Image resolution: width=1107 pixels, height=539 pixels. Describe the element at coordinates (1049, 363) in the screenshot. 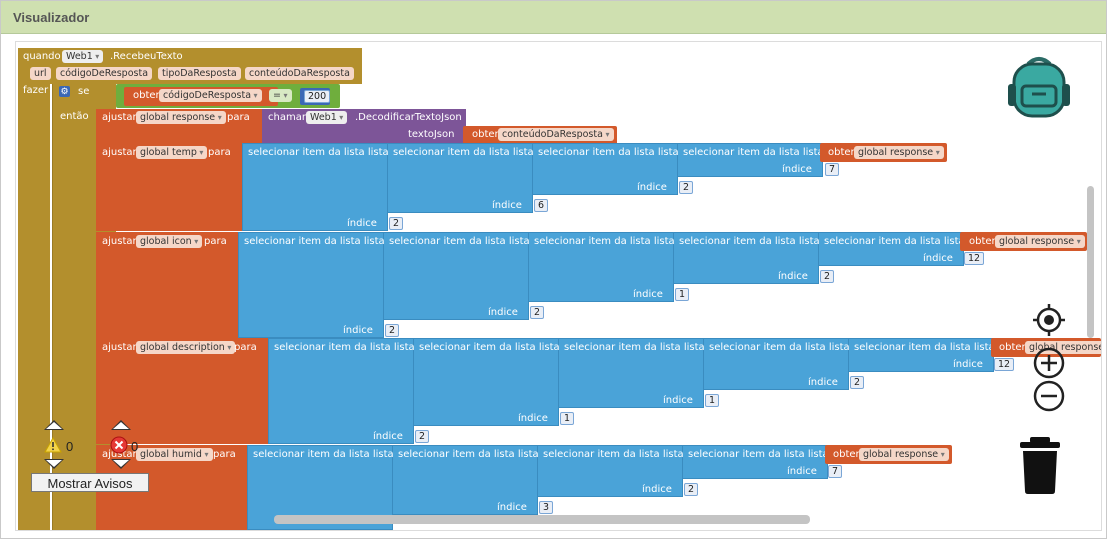

I see `zoom-in-icon` at that location.